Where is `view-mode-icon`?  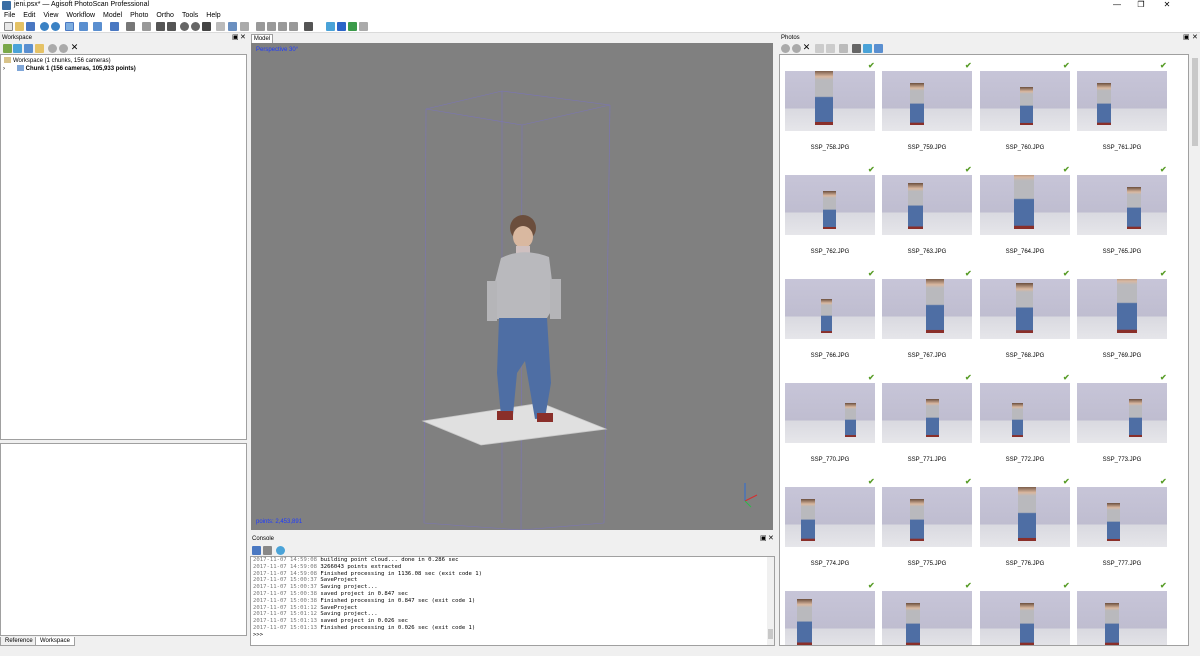 view-mode-icon is located at coordinates (878, 48).